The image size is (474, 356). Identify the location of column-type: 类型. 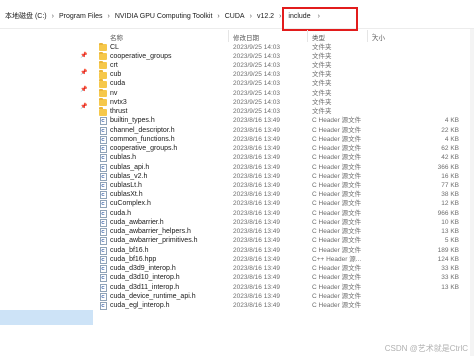
(318, 37).